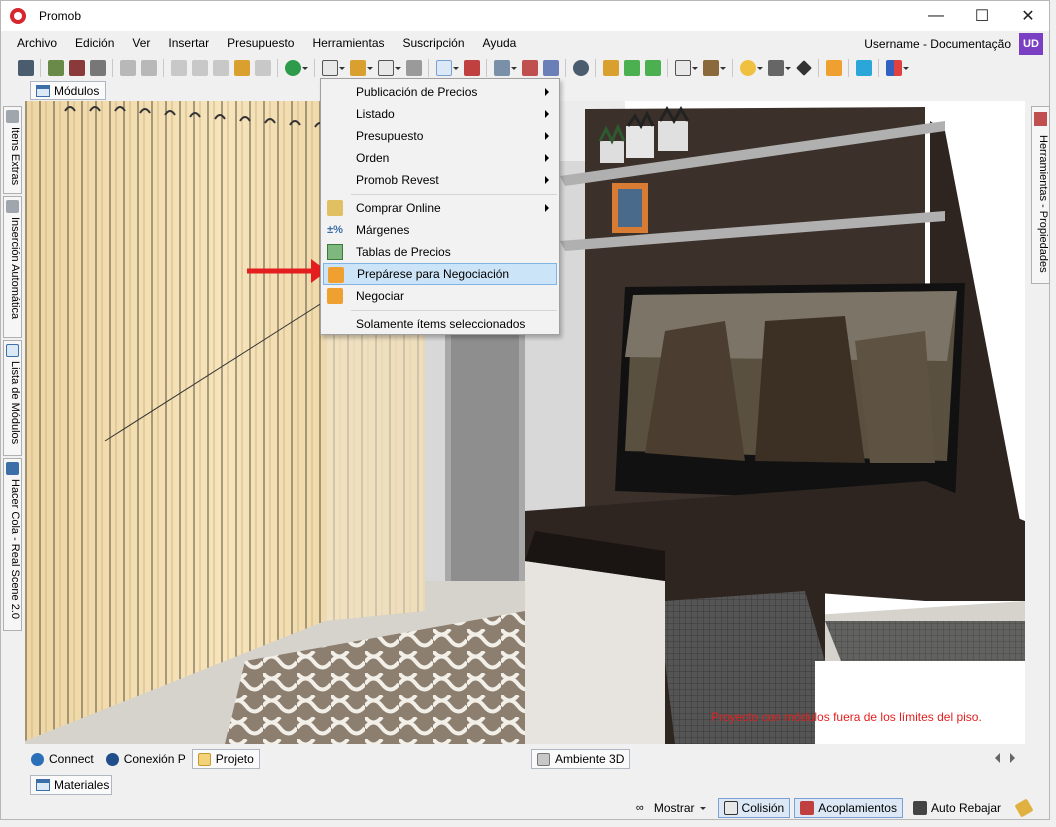 The height and width of the screenshot is (827, 1056). Describe the element at coordinates (37, 759) in the screenshot. I see `connect-icon` at that location.